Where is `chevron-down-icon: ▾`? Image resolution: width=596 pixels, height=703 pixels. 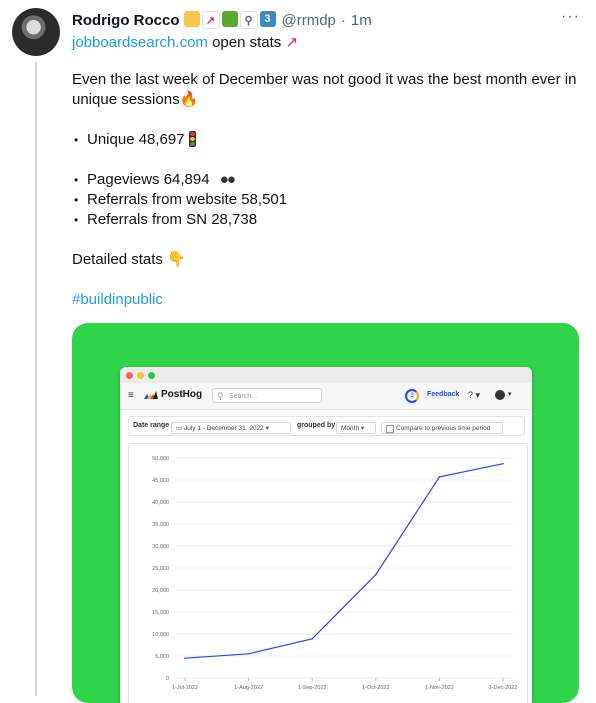 chevron-down-icon: ▾ is located at coordinates (510, 394).